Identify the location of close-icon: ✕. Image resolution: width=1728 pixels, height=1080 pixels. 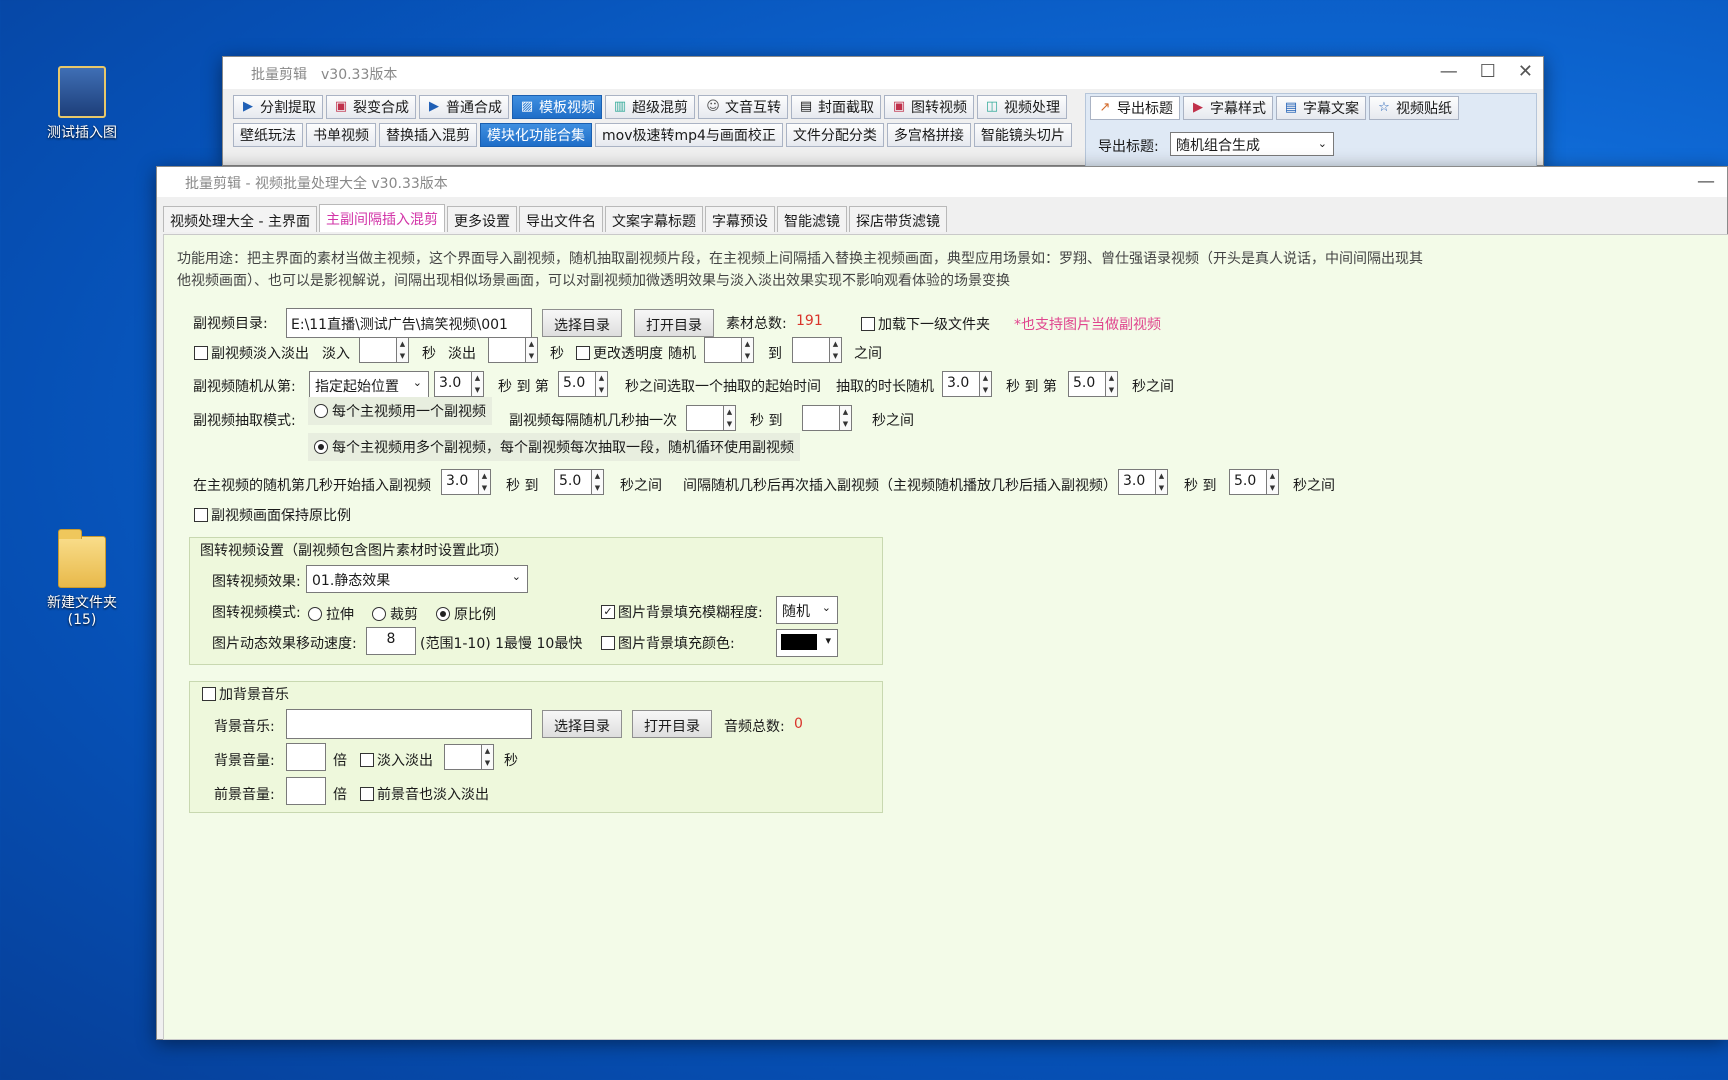
(1525, 71).